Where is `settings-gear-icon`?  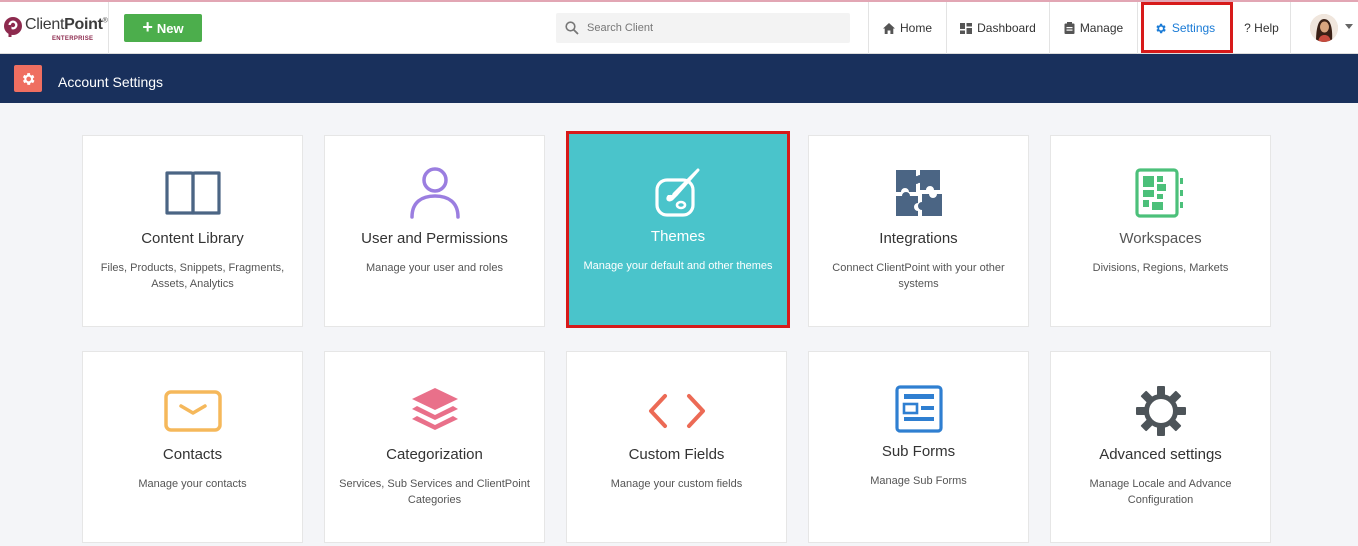
settings-gear-icon is located at coordinates (28, 78).